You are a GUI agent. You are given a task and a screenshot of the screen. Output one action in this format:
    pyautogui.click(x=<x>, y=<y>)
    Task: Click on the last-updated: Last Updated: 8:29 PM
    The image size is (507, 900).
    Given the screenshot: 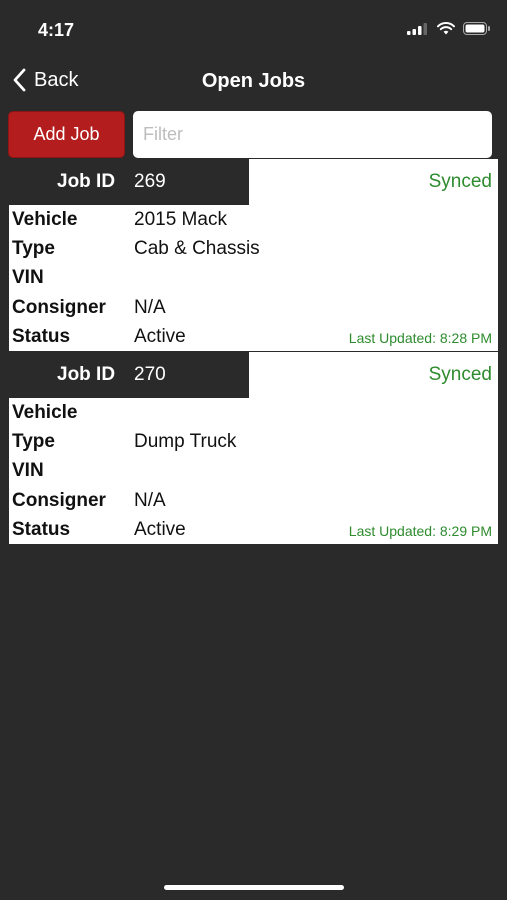 What is the action you would take?
    pyautogui.click(x=420, y=531)
    